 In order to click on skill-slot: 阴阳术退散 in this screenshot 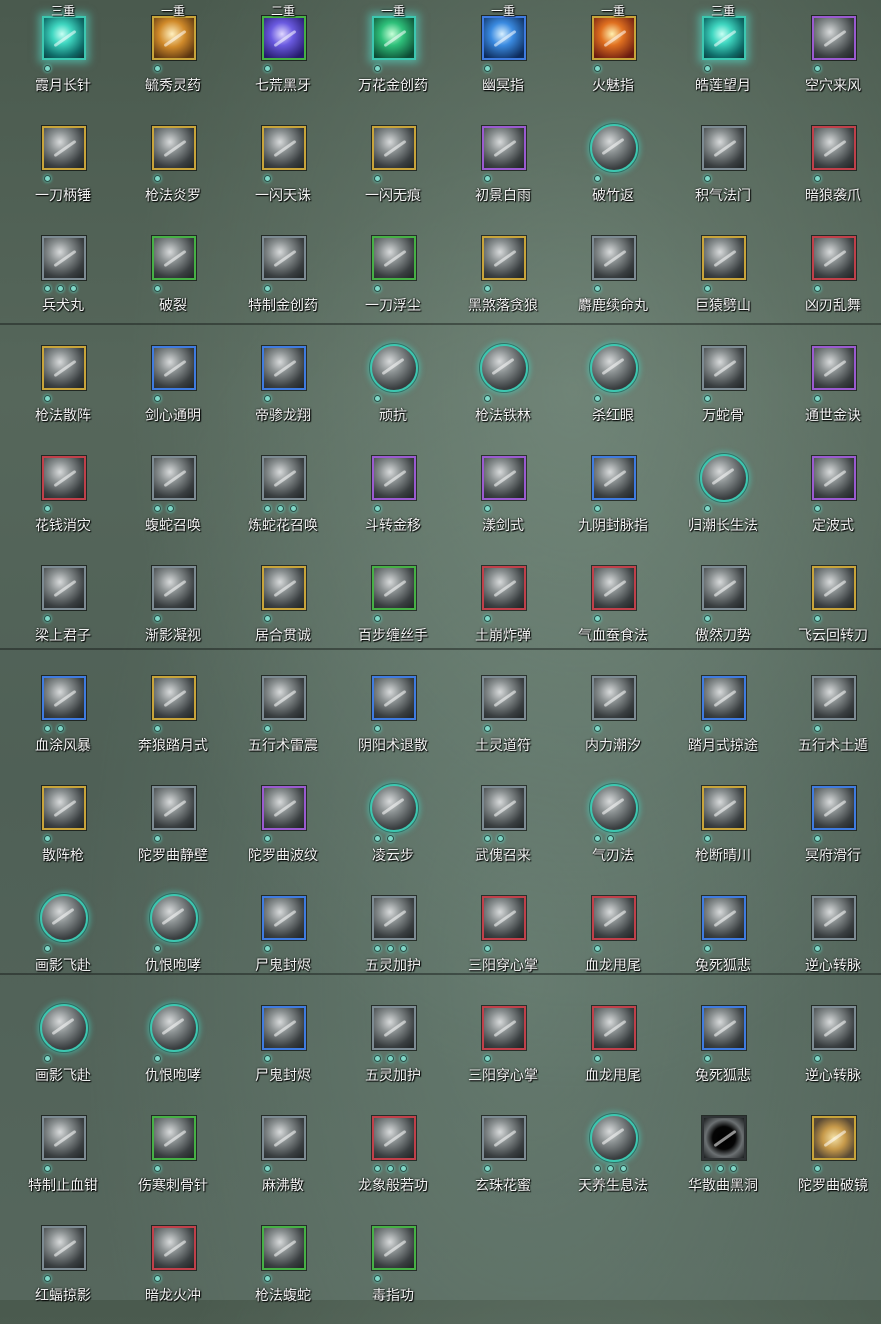, I will do `click(393, 719)`.